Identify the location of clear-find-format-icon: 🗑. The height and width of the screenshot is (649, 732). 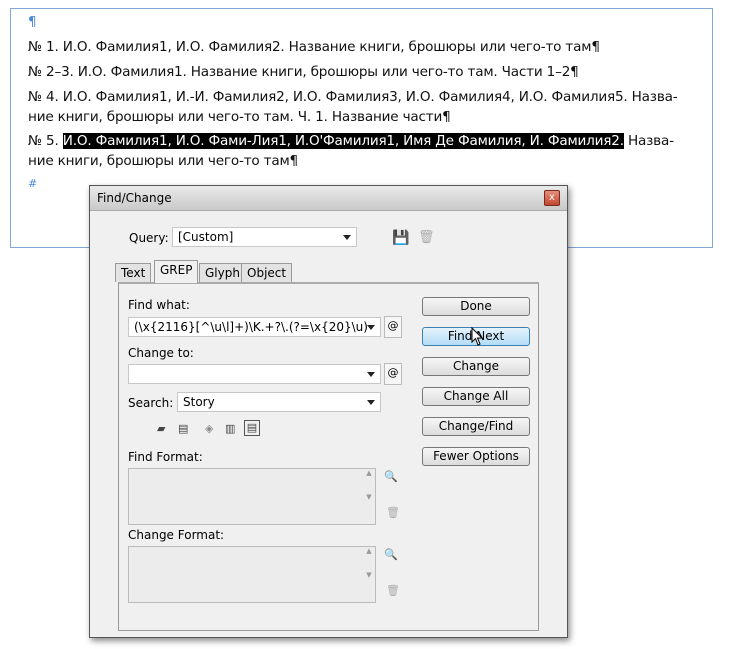
(393, 512).